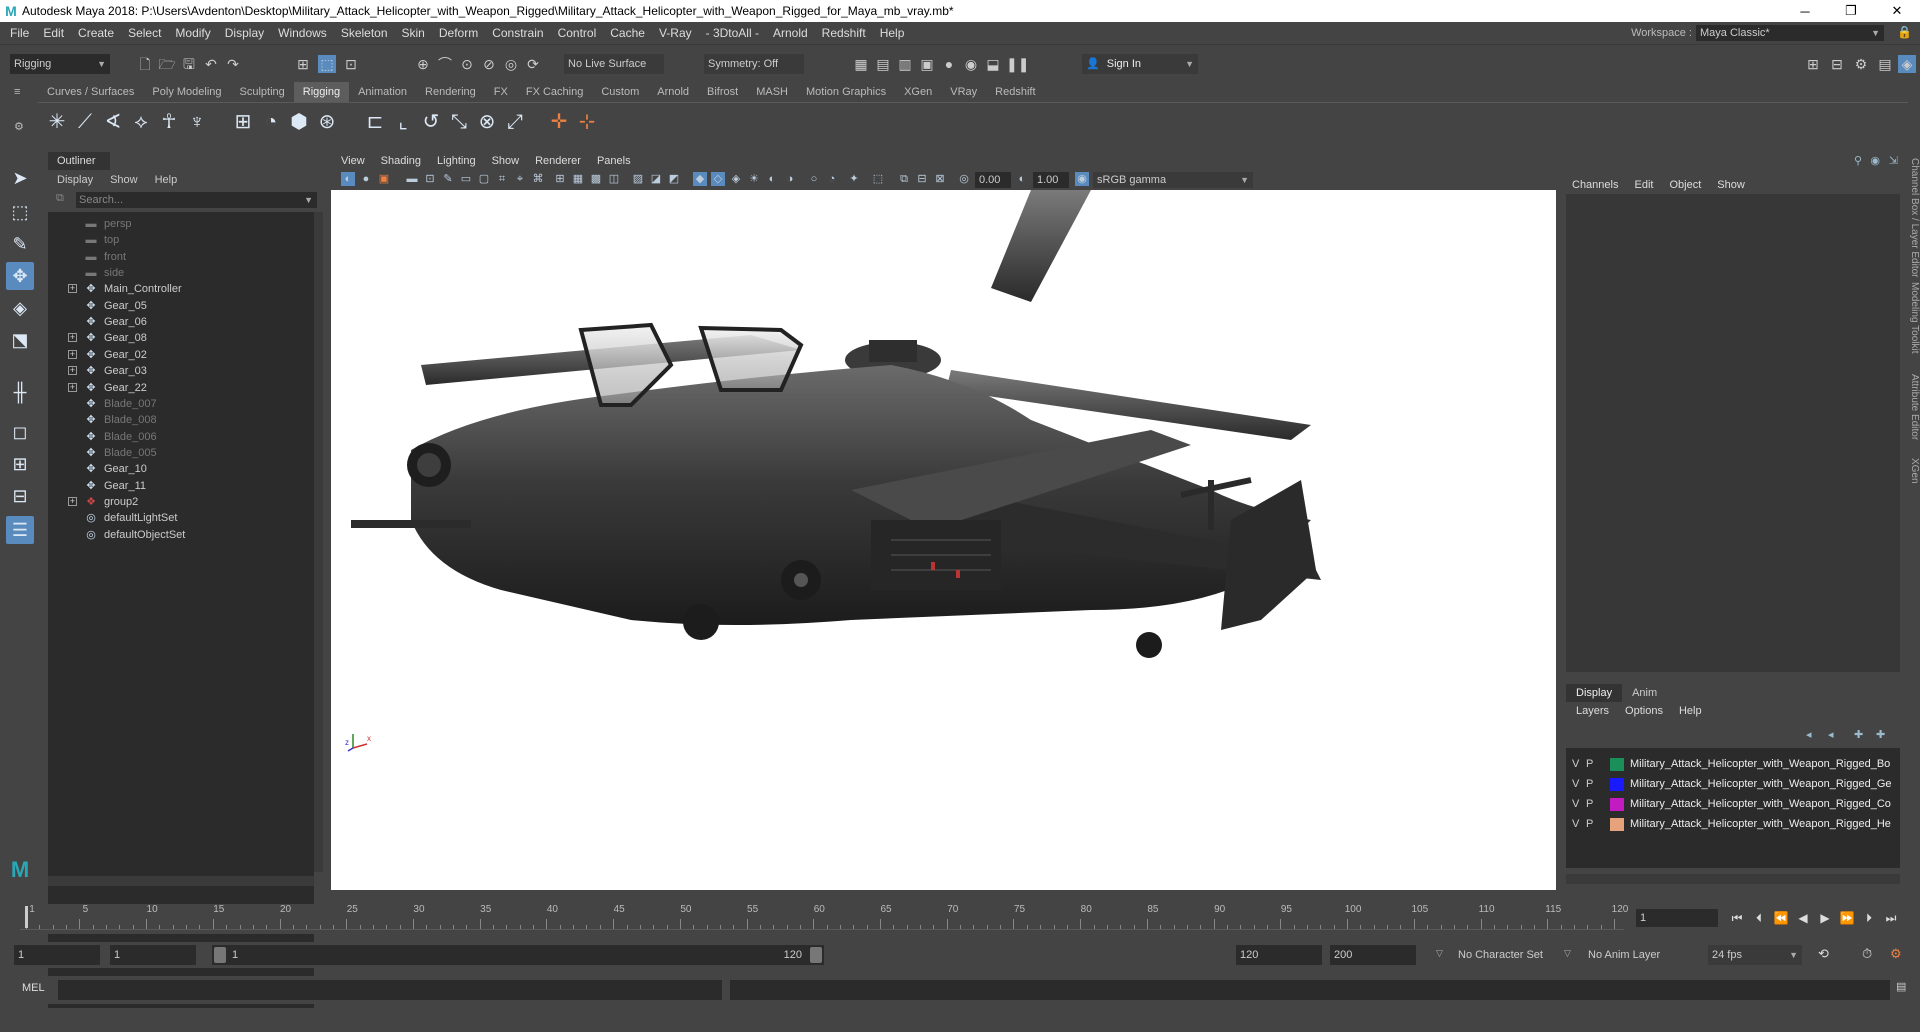 This screenshot has width=1920, height=1032. I want to click on snap-point-icon: ⊙, so click(467, 64).